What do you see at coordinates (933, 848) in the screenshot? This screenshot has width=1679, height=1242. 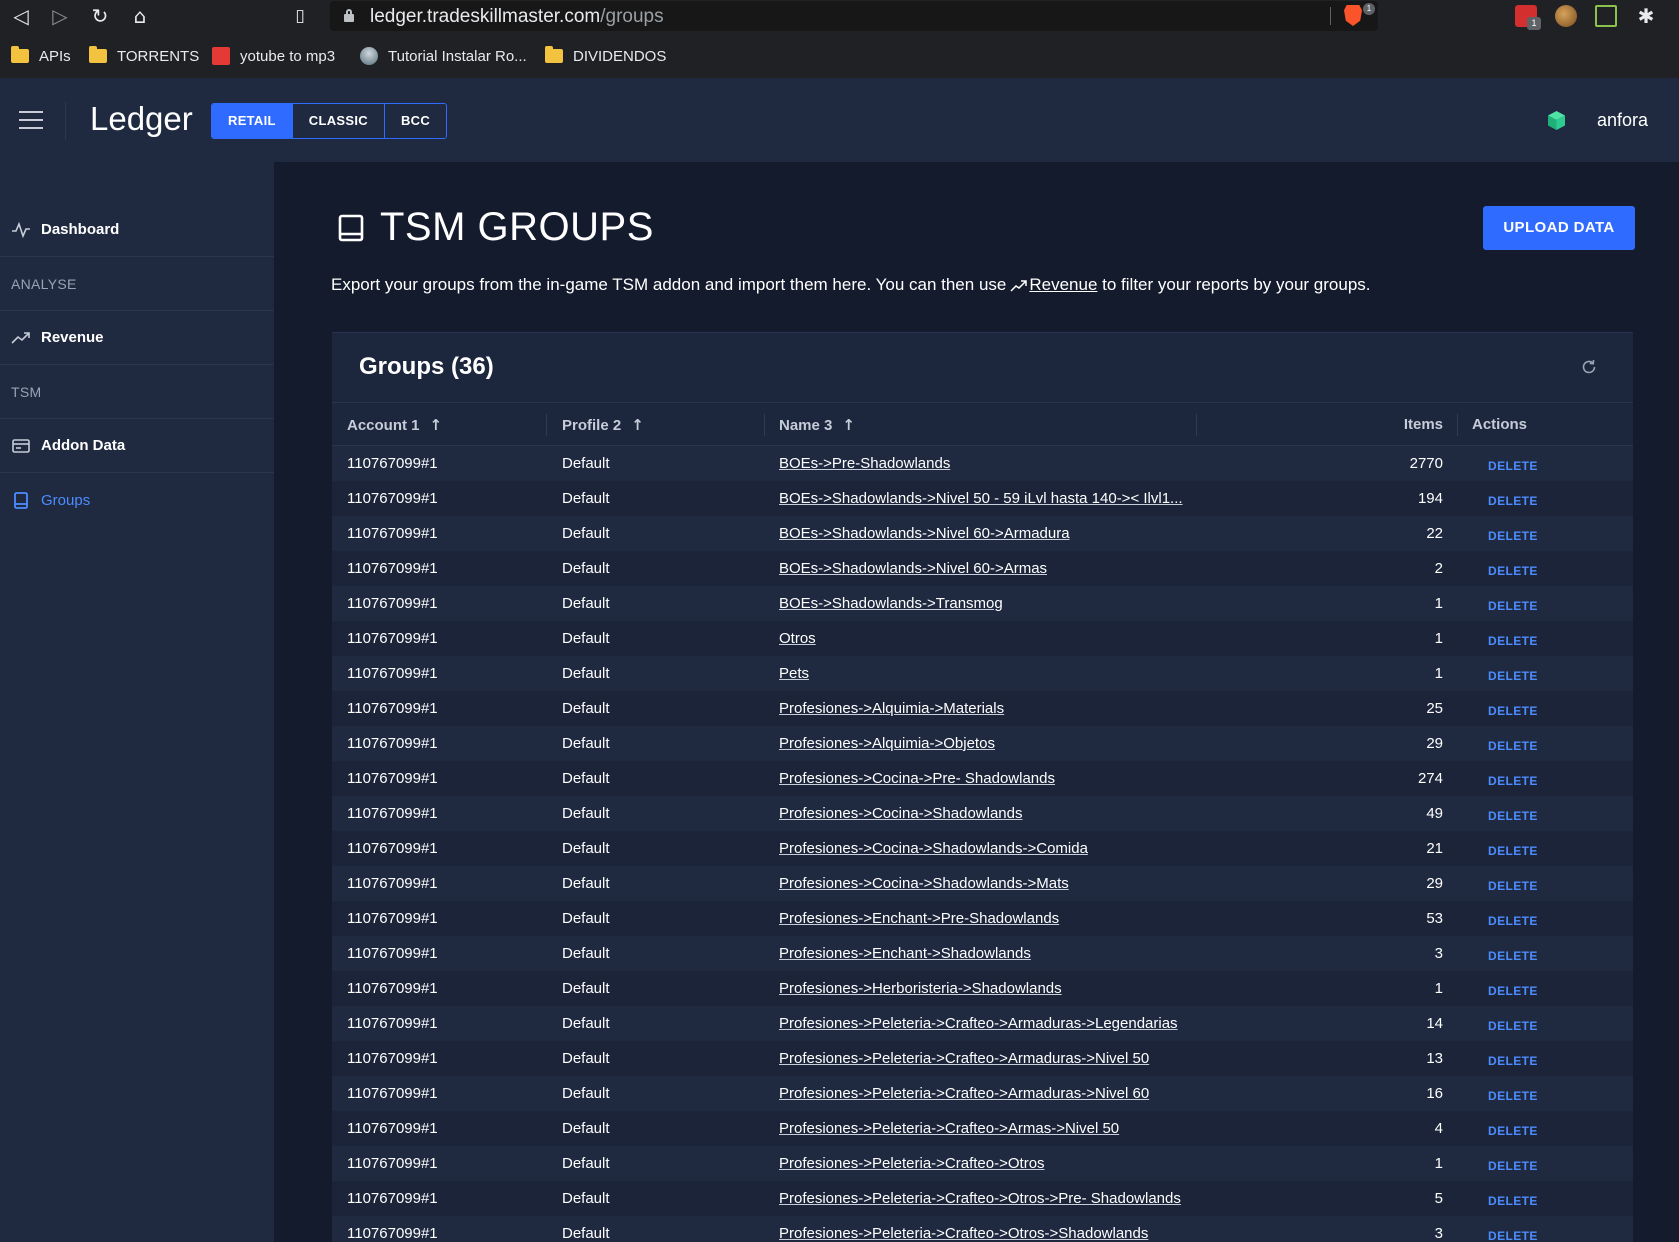 I see `group-name-link: Profesiones->Cocina->Shadowlands->Comida` at bounding box center [933, 848].